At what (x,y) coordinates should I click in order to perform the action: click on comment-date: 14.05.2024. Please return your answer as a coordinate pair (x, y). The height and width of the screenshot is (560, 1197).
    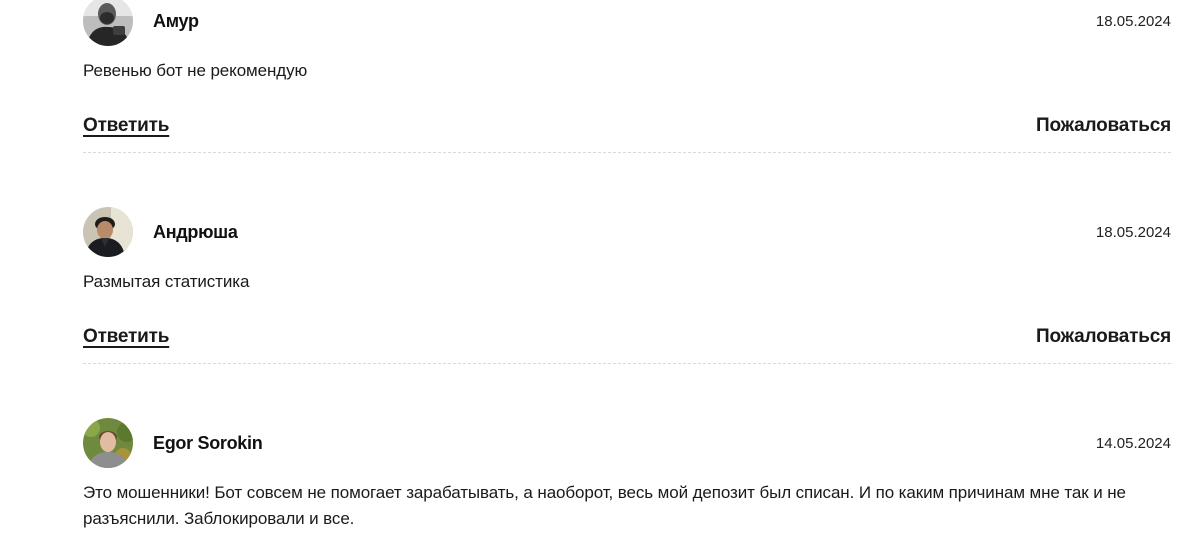
    Looking at the image, I should click on (1133, 443).